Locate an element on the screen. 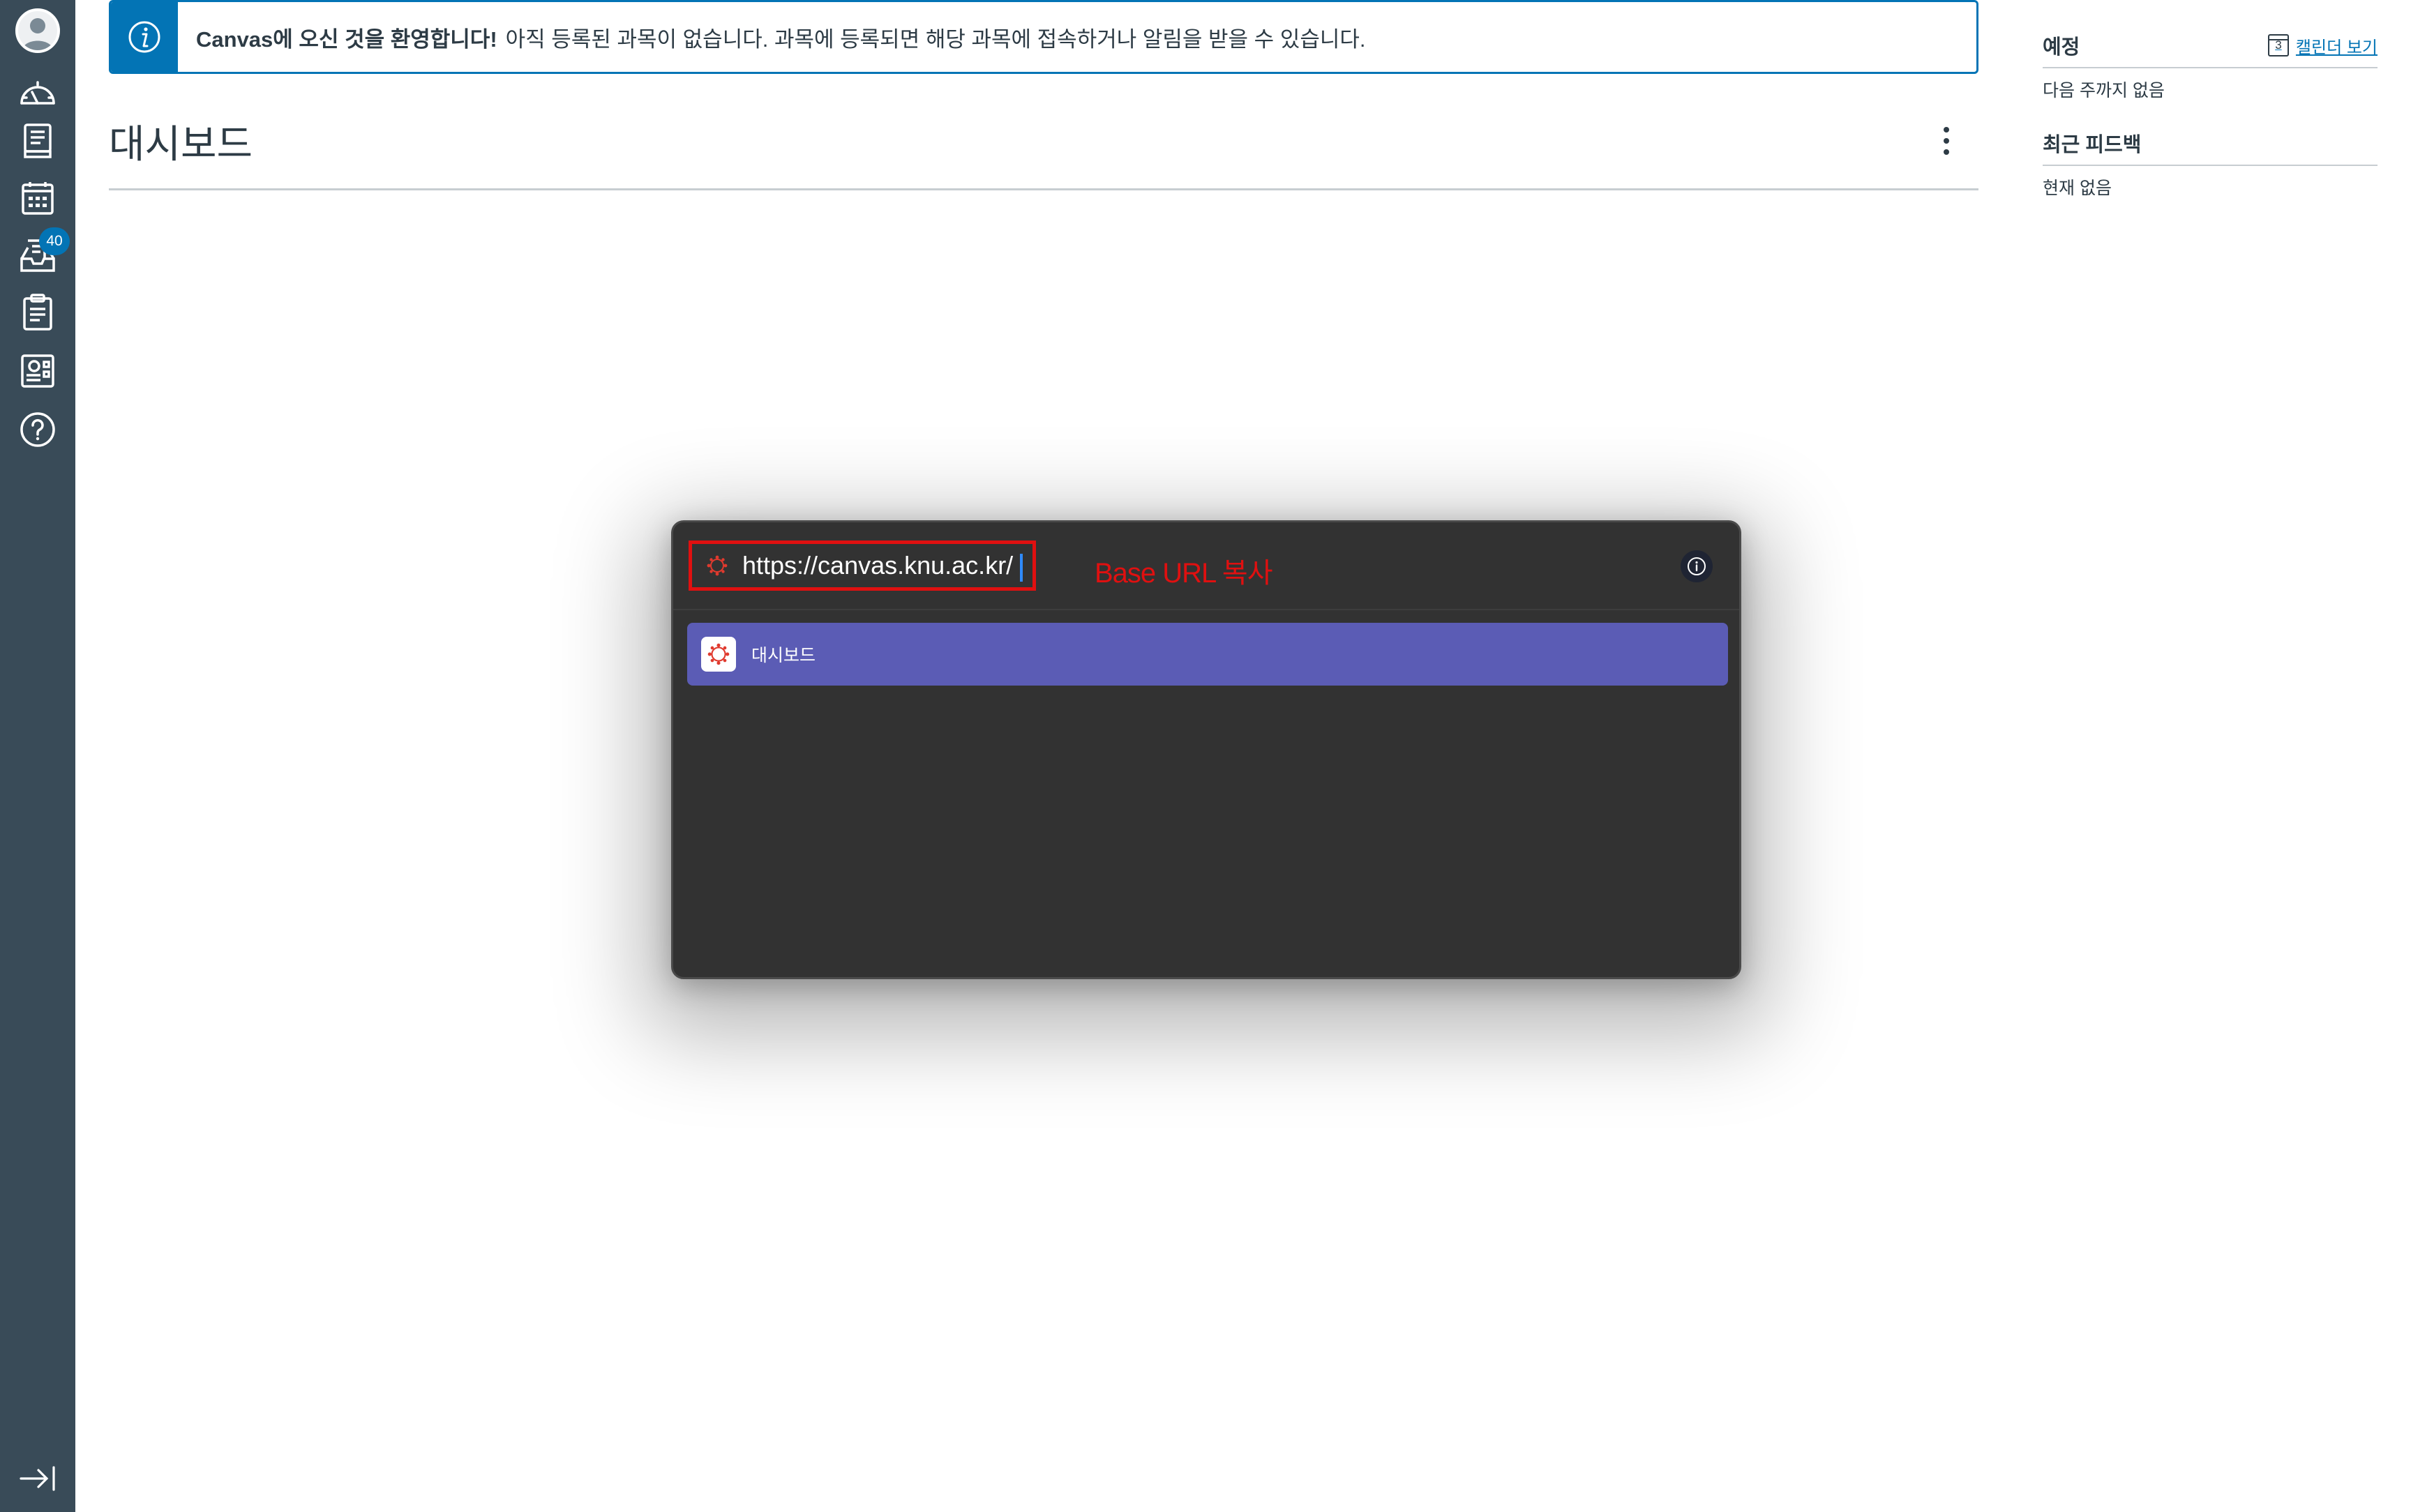  nav-assignments is located at coordinates (37, 312).